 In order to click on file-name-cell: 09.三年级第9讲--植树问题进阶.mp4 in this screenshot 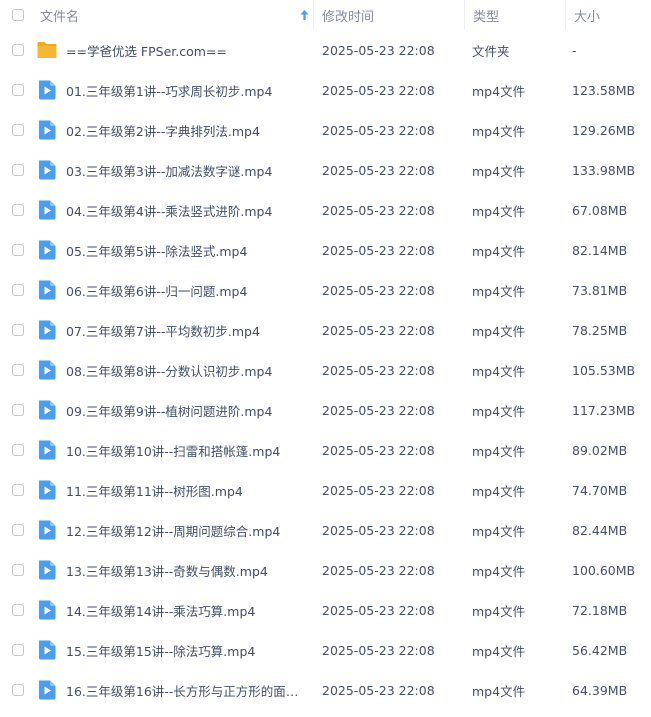, I will do `click(175, 410)`.